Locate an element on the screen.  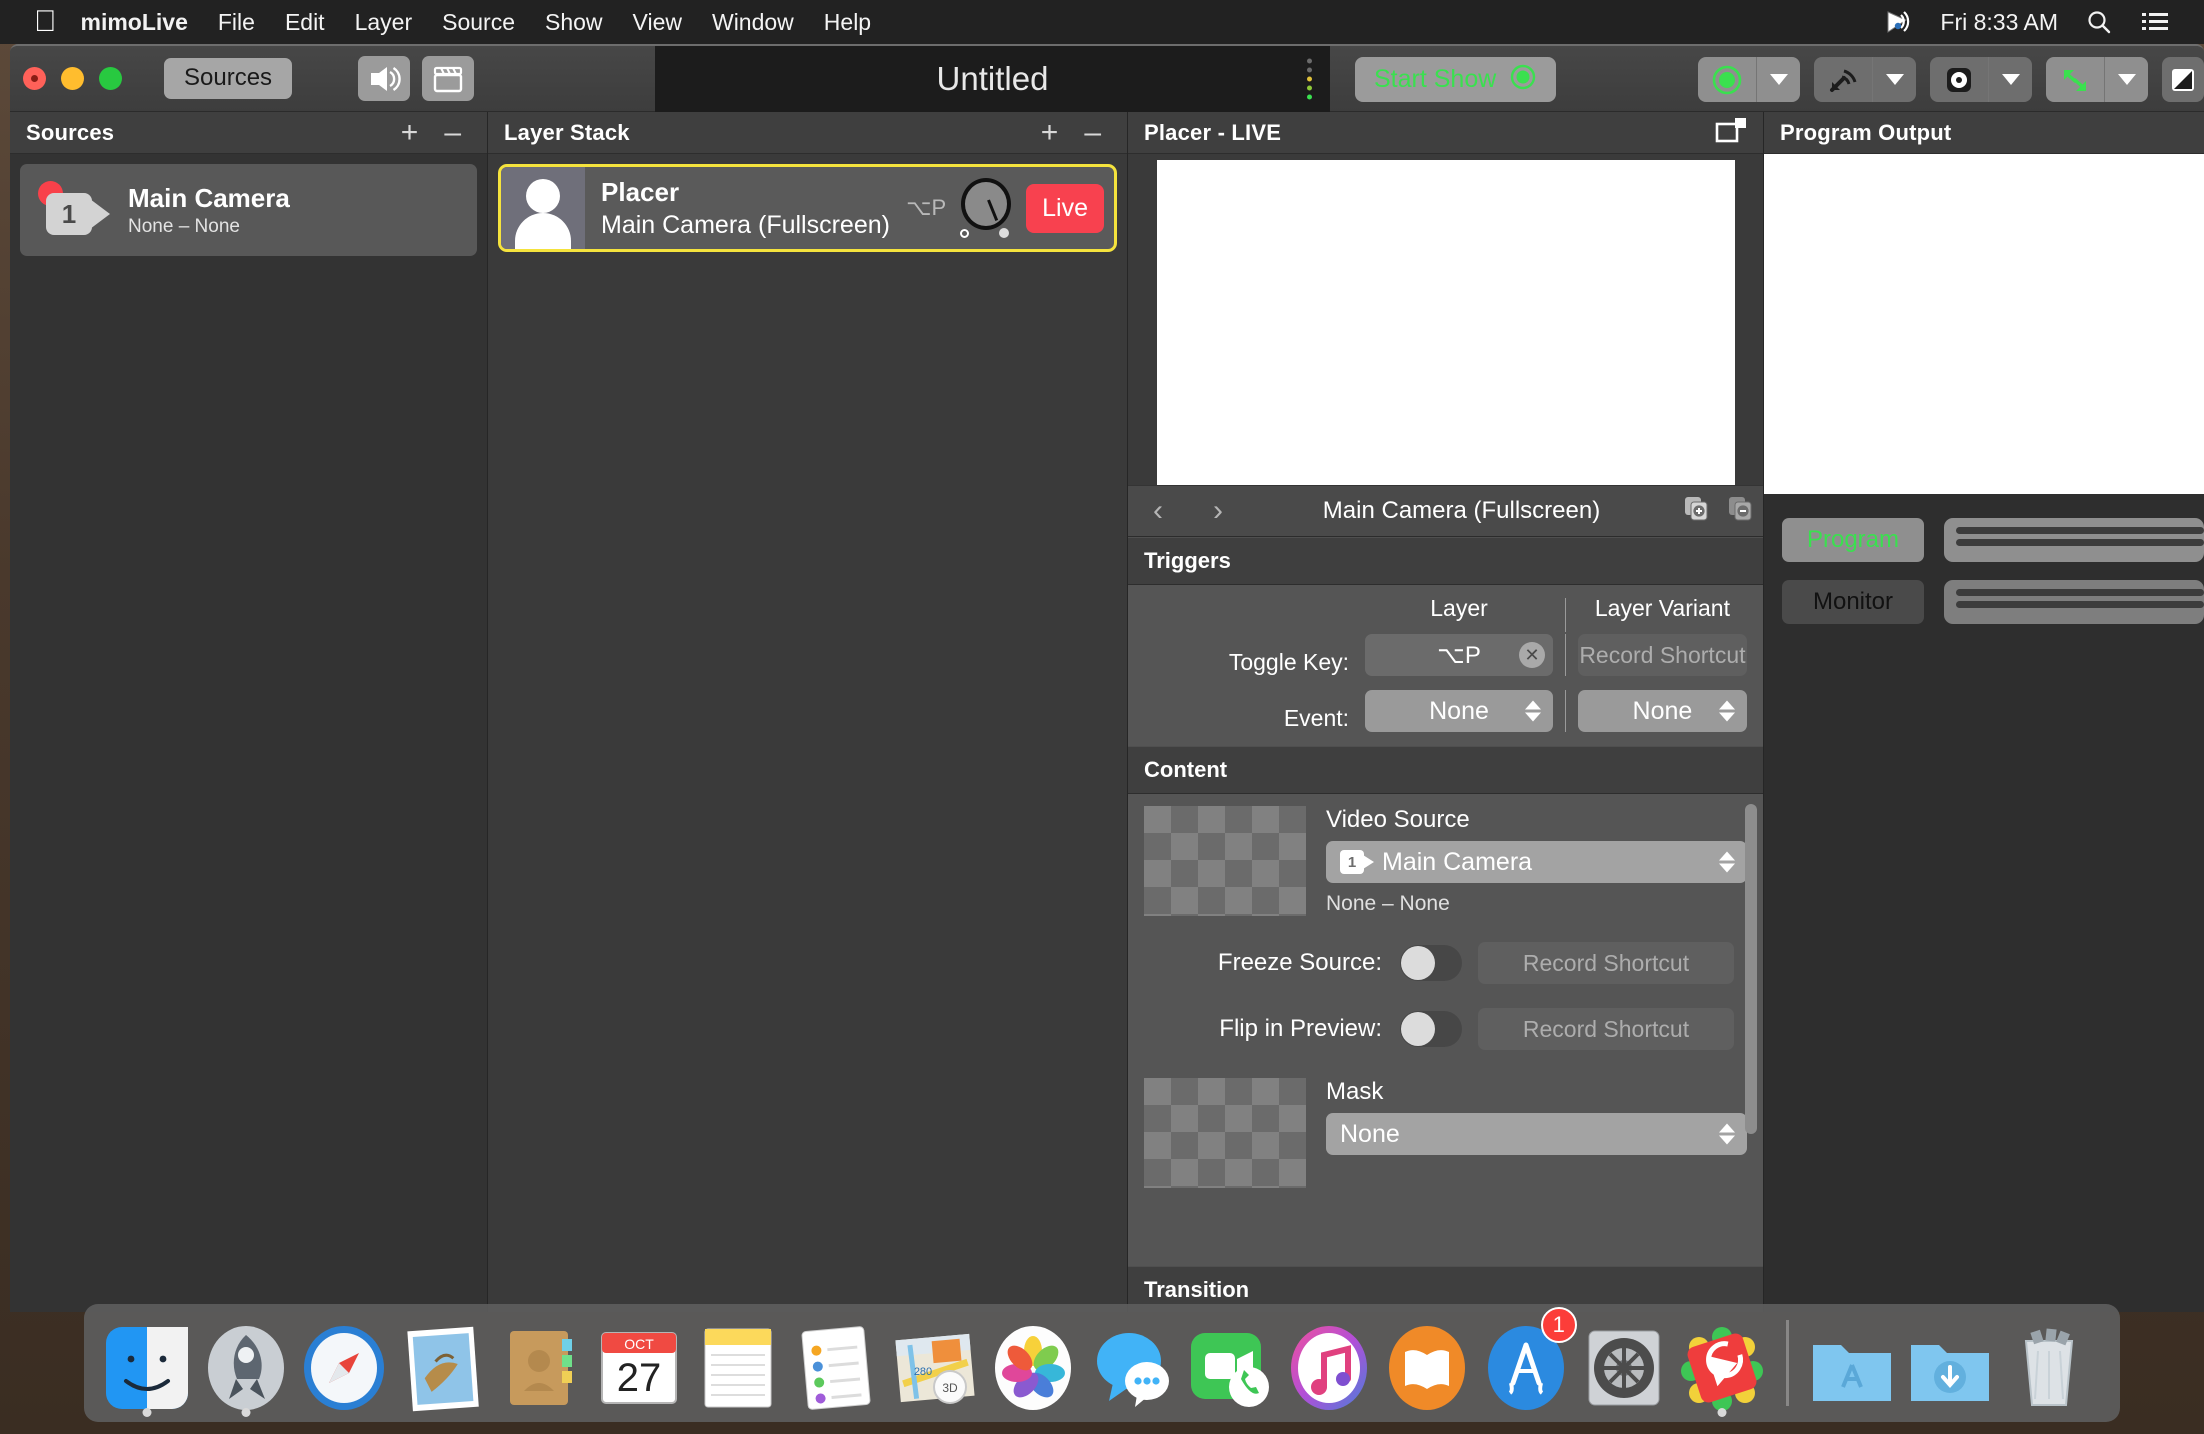
dock-item-finder is located at coordinates (147, 1364).